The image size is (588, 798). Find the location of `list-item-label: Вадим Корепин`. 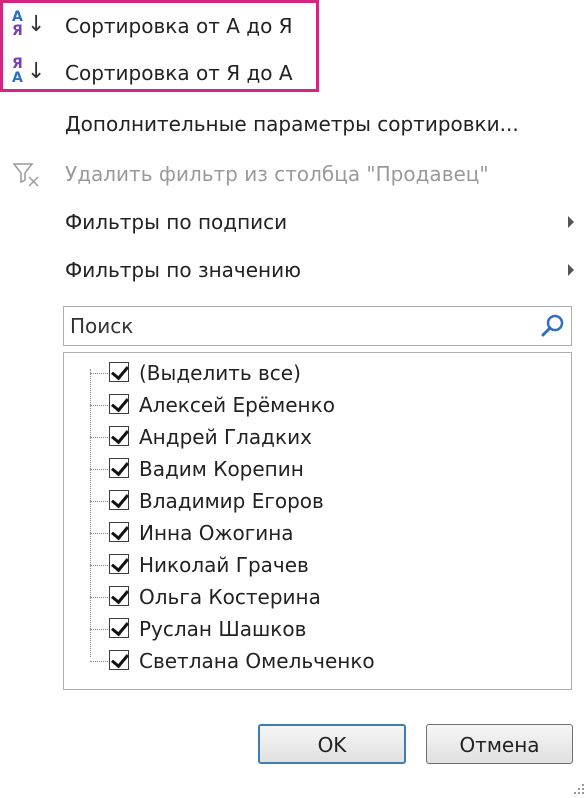

list-item-label: Вадим Корепин is located at coordinates (221, 469).